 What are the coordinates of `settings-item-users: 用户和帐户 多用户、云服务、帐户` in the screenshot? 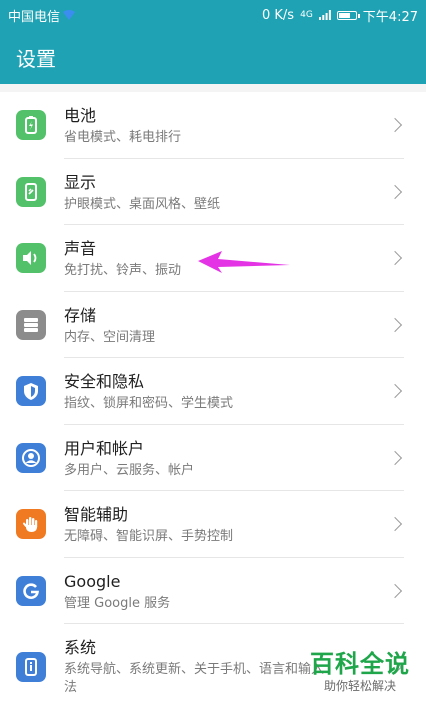 It's located at (213, 458).